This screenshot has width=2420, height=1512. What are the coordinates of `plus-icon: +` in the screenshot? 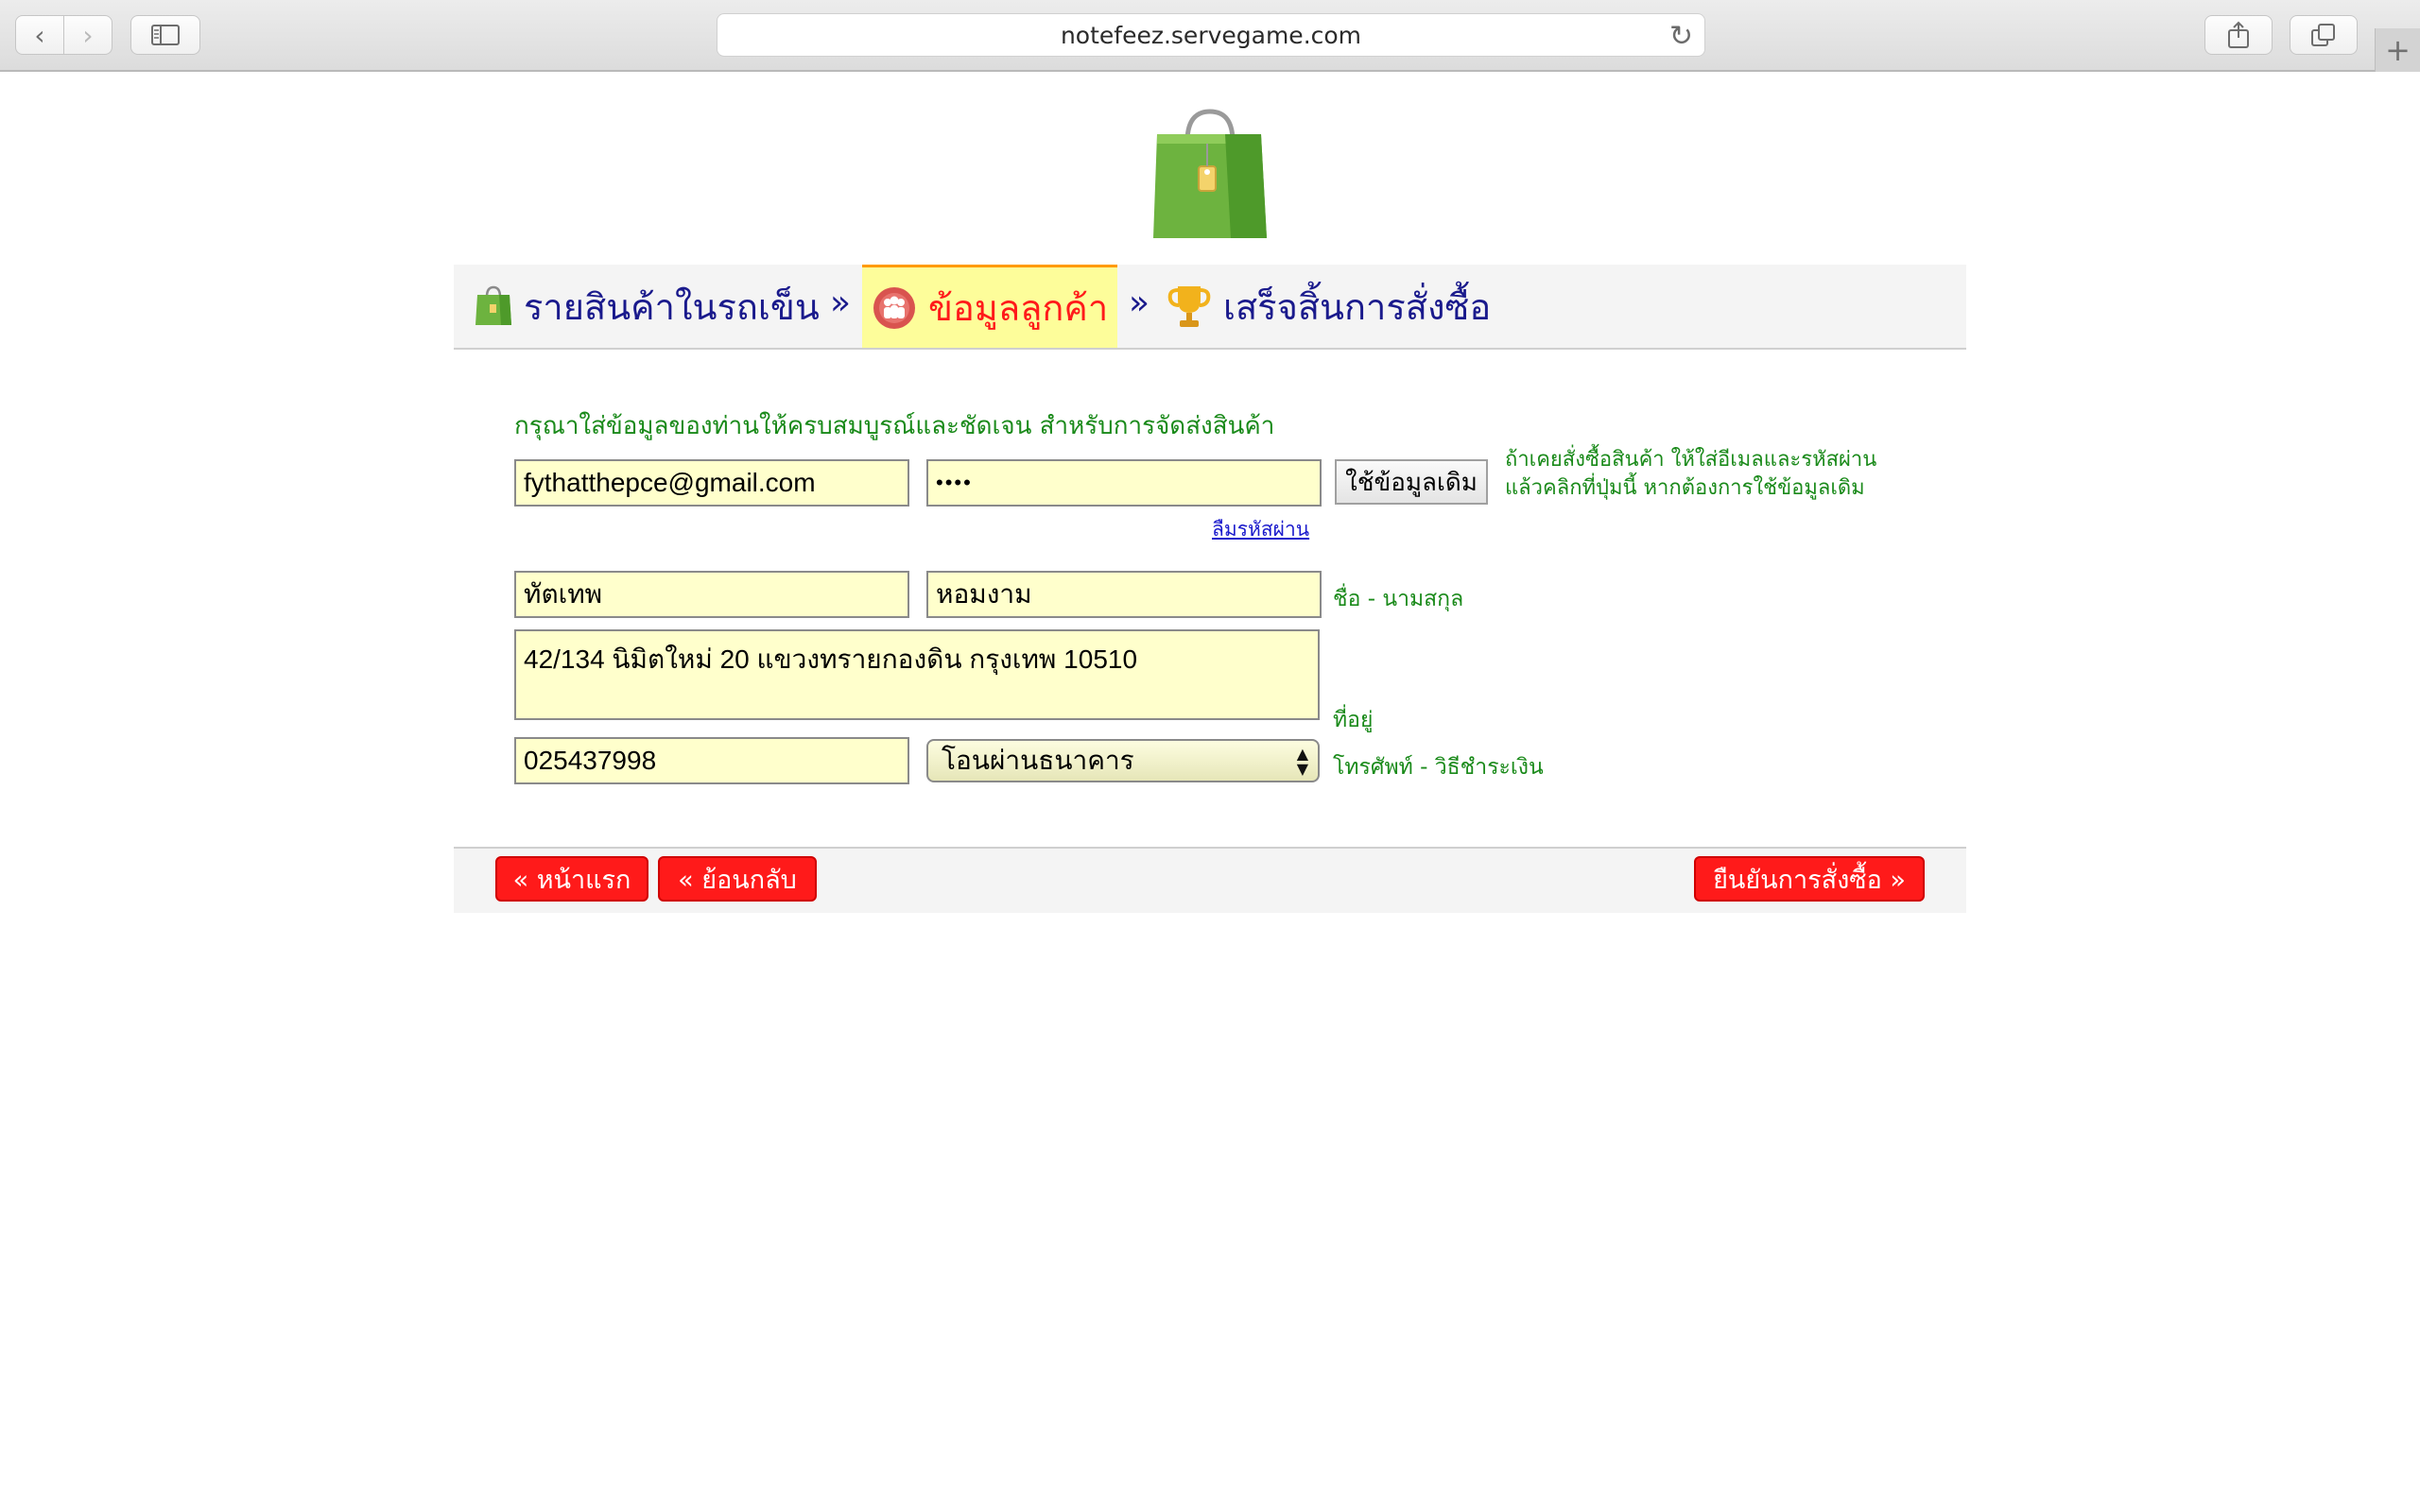 It's located at (2398, 50).